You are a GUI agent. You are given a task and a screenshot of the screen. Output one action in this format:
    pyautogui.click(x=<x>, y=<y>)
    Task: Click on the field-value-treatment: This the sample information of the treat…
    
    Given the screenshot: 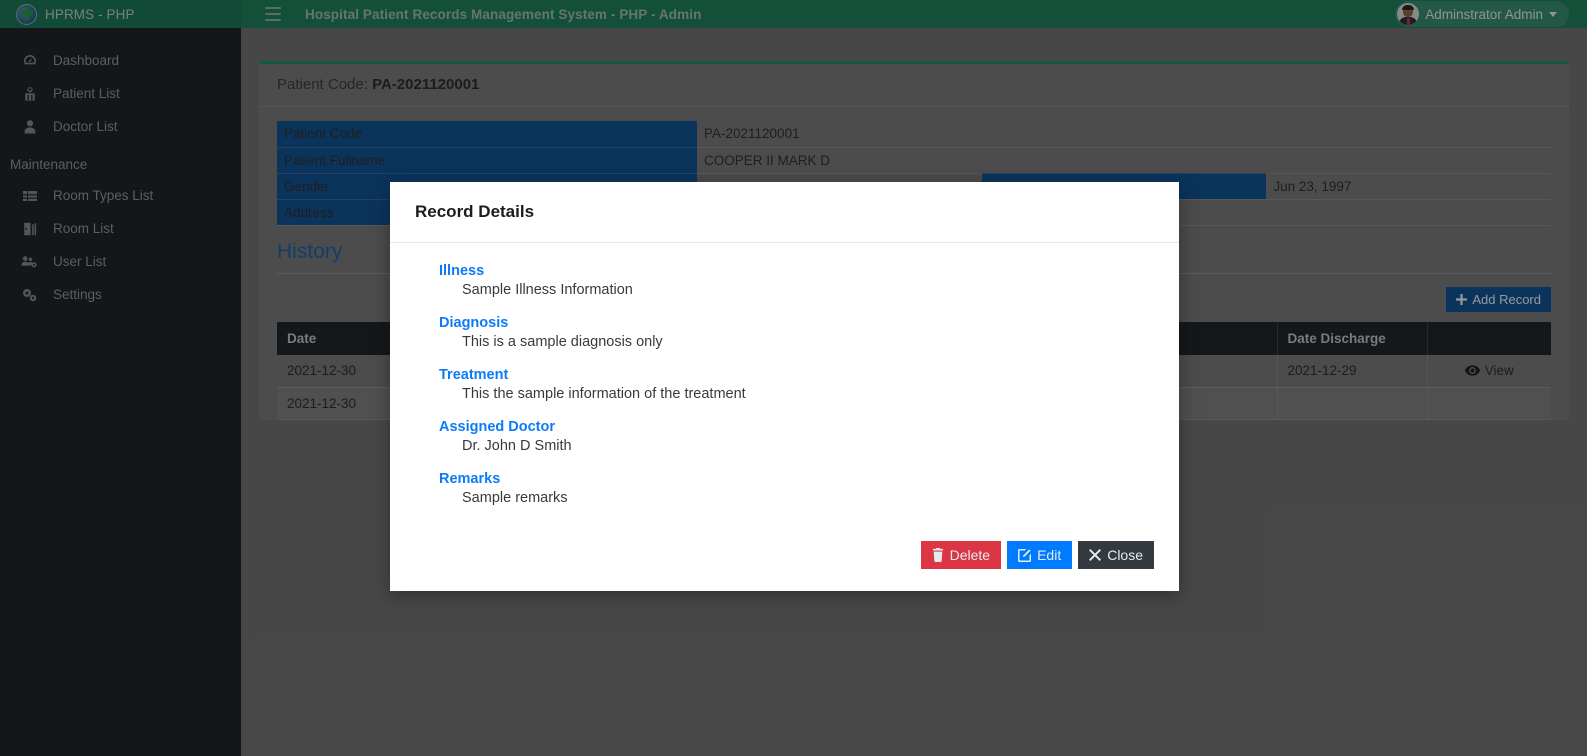 What is the action you would take?
    pyautogui.click(x=604, y=394)
    